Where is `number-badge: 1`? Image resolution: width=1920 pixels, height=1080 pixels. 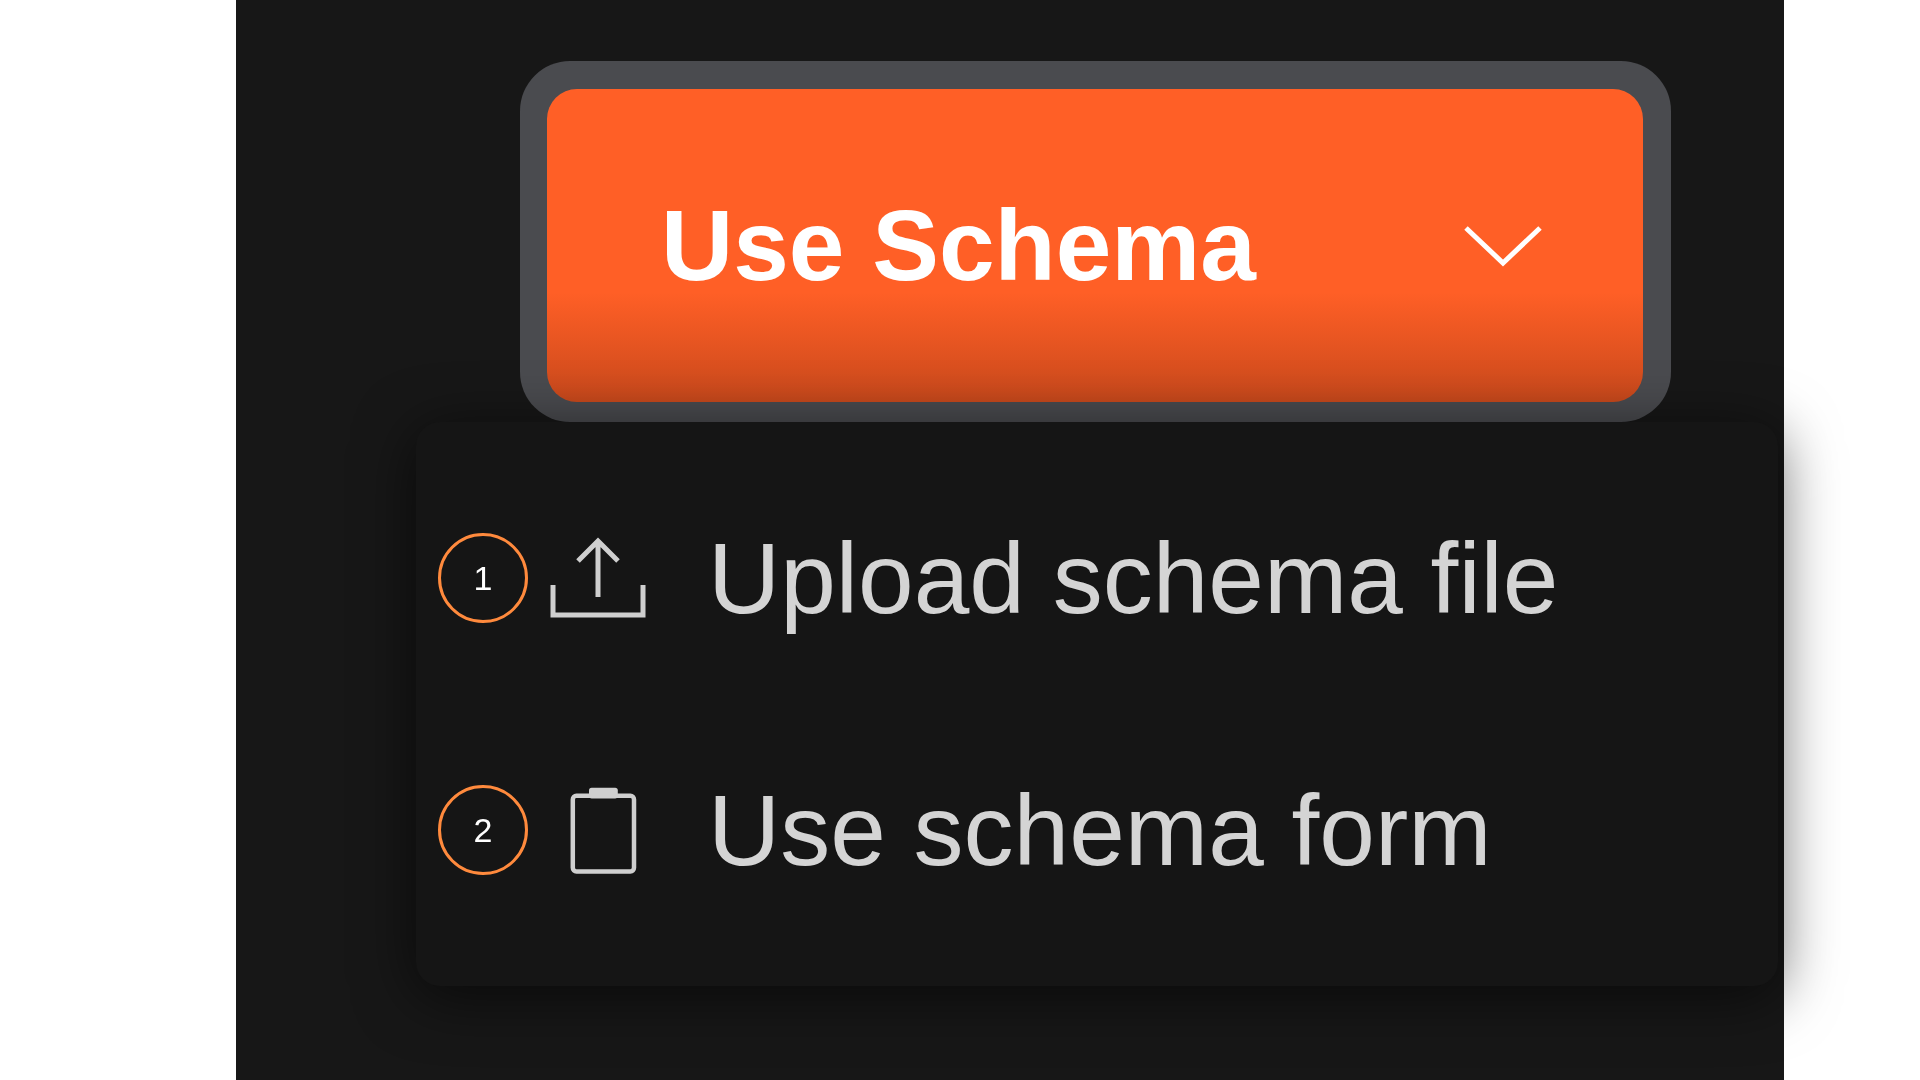 number-badge: 1 is located at coordinates (483, 578).